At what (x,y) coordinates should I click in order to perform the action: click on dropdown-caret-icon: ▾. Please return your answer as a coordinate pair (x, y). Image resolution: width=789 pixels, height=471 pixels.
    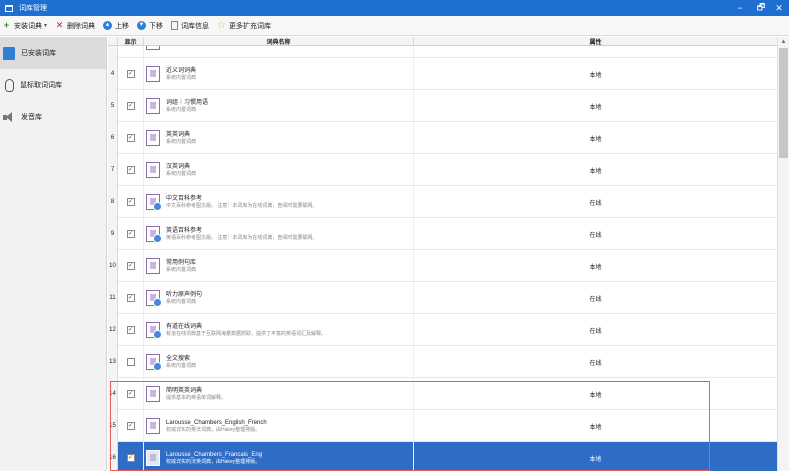
    Looking at the image, I should click on (45, 25).